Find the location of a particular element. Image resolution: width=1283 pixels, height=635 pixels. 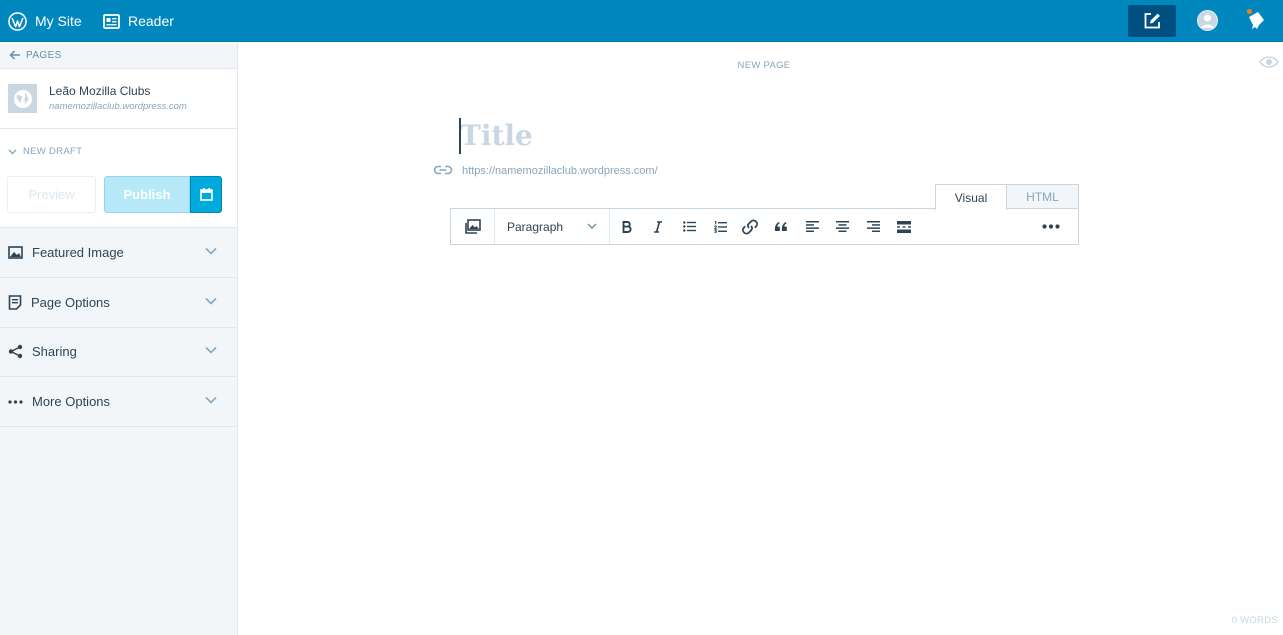

more-options-label: More Options is located at coordinates (71, 401).